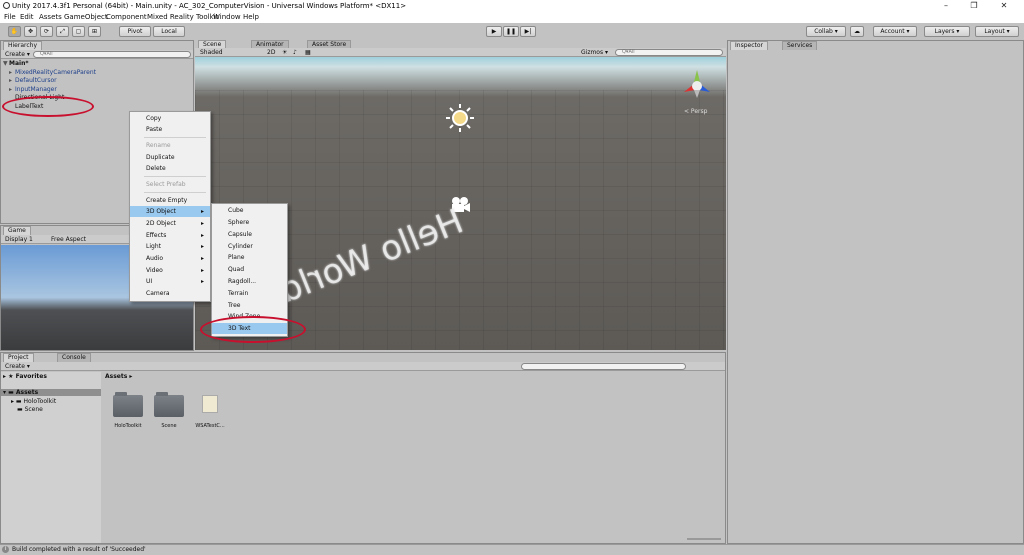 This screenshot has width=1024, height=555. Describe the element at coordinates (170, 129) in the screenshot. I see `menu-item-paste: Paste` at that location.